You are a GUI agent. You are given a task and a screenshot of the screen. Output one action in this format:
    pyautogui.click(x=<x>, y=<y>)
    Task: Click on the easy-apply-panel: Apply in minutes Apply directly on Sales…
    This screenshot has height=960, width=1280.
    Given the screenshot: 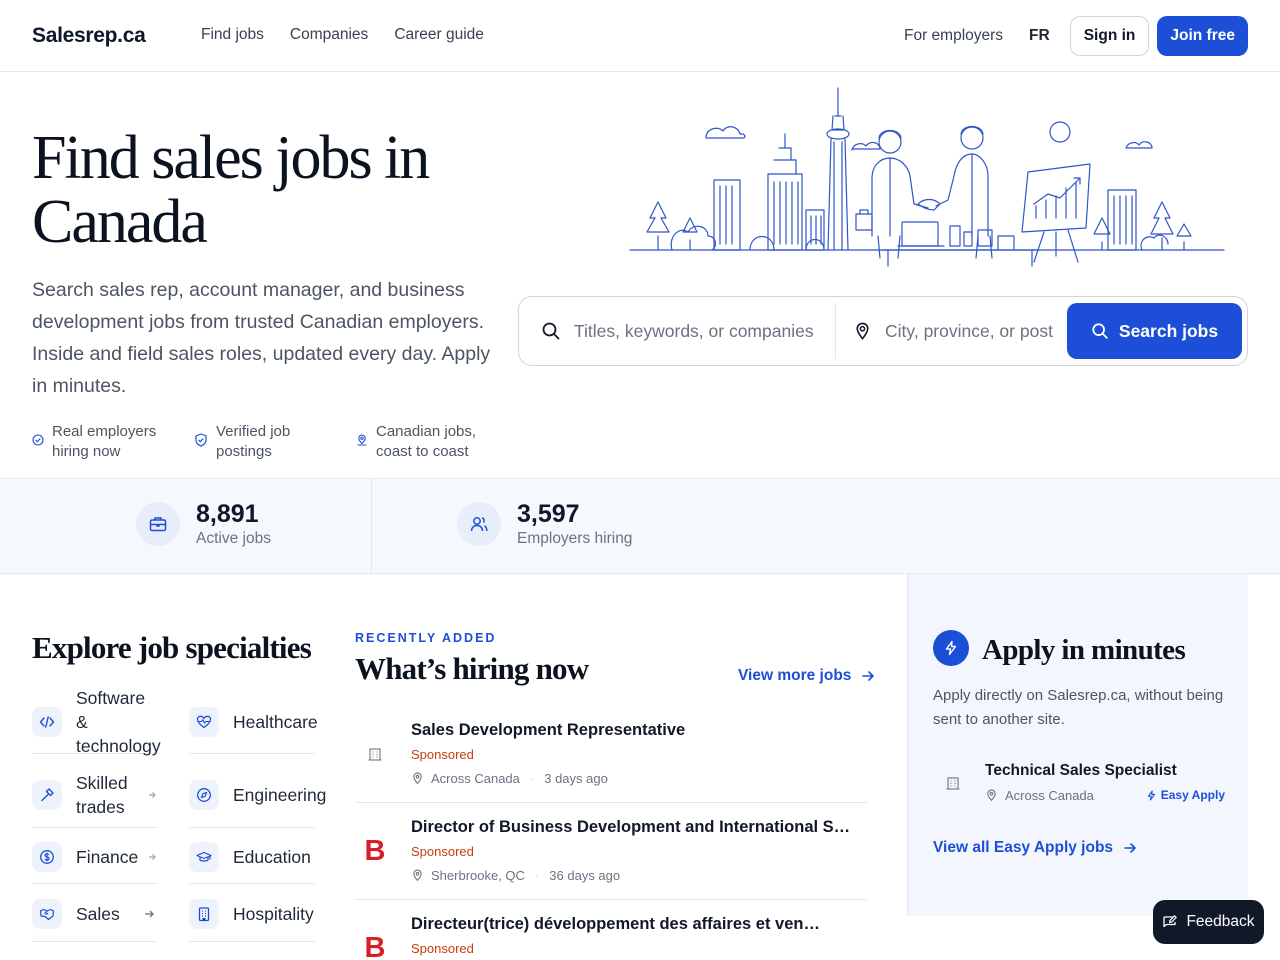 What is the action you would take?
    pyautogui.click(x=1077, y=745)
    